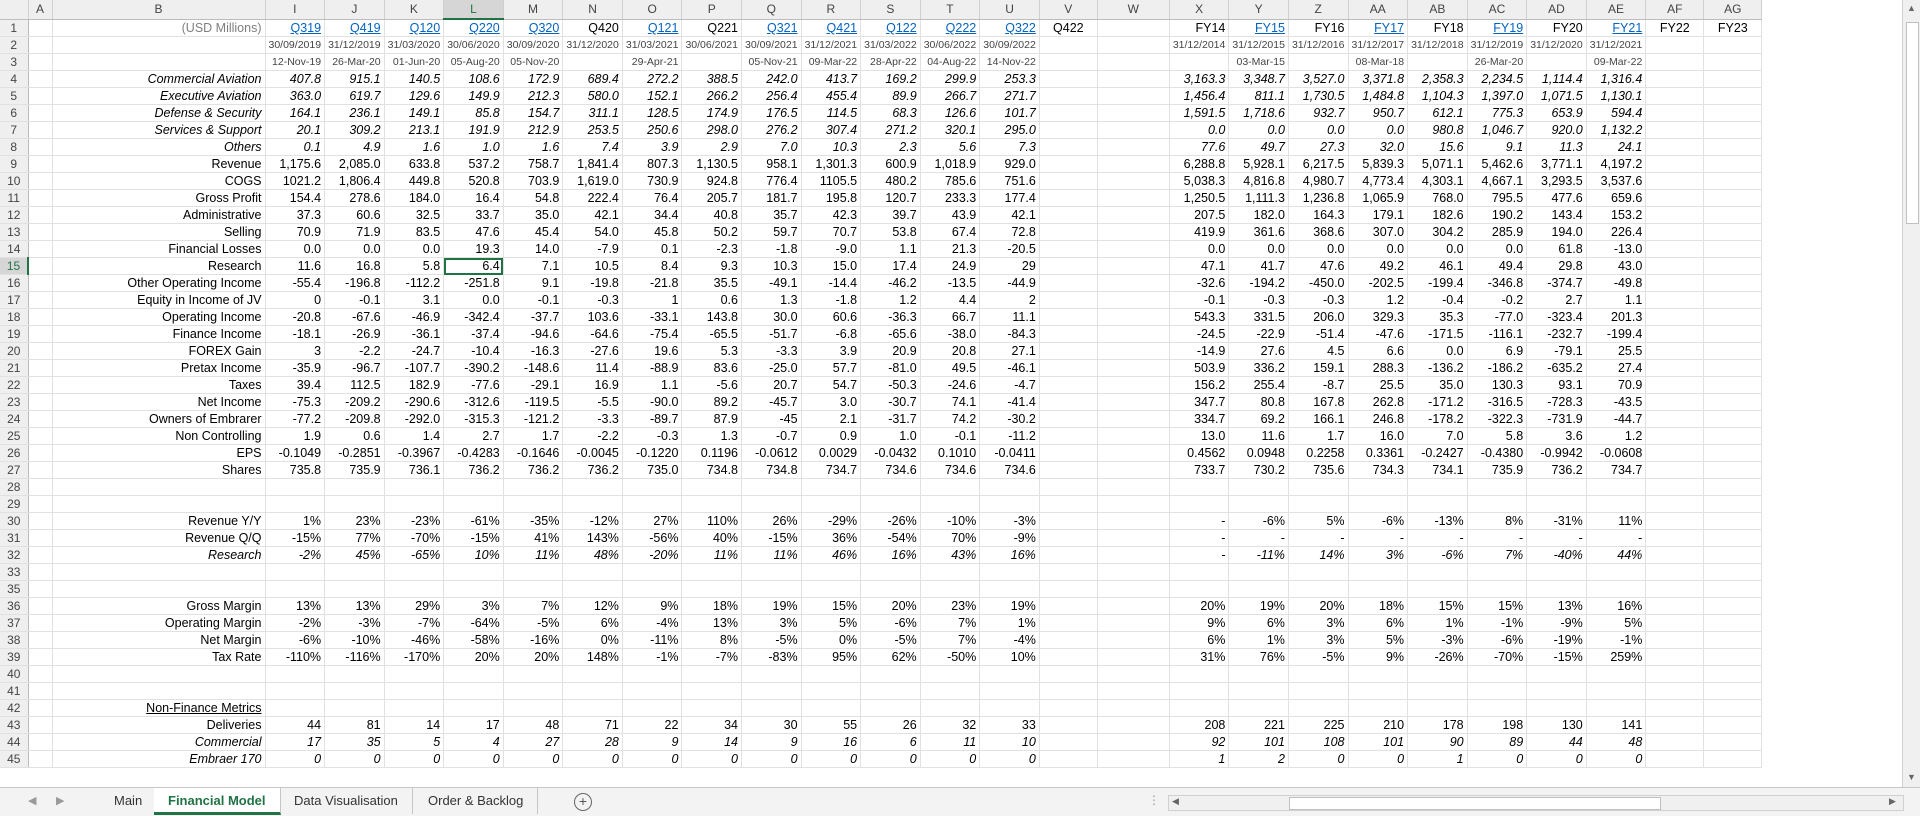 The height and width of the screenshot is (816, 1920). I want to click on data-cell: 43%, so click(950, 555).